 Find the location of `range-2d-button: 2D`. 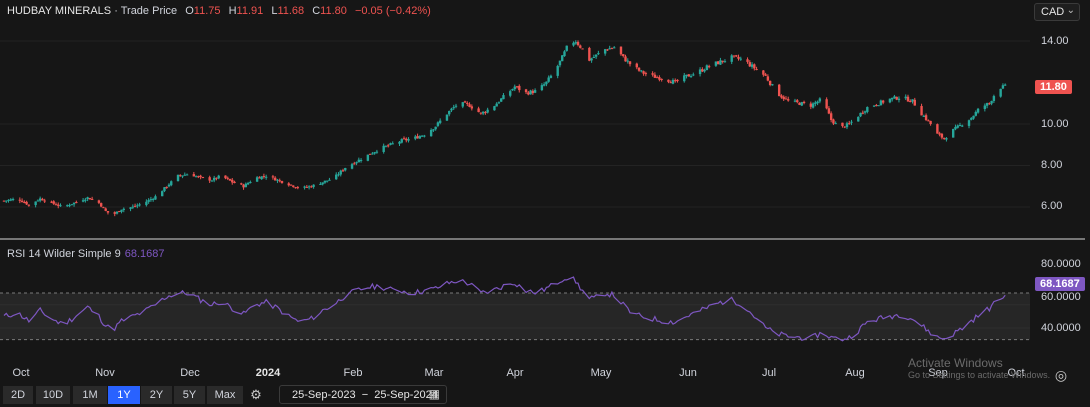

range-2d-button: 2D is located at coordinates (18, 395).